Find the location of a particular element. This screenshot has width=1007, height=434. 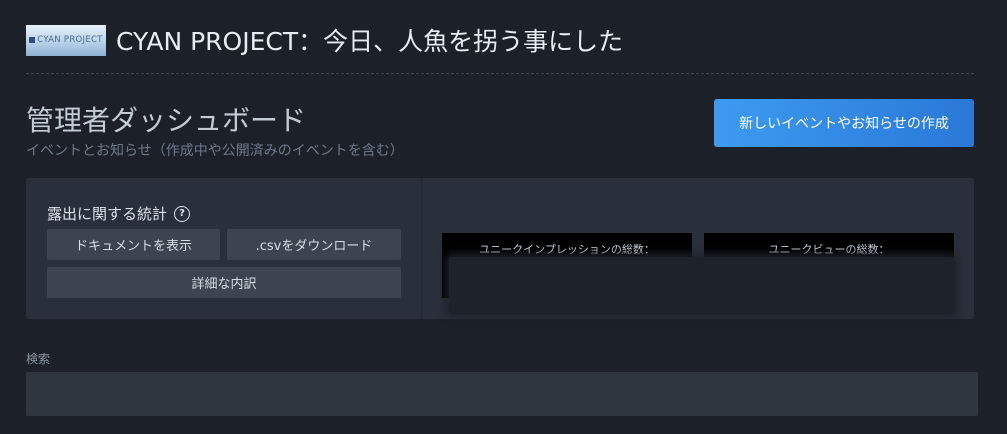

app-logo: CYAN PROJECT is located at coordinates (66, 40).